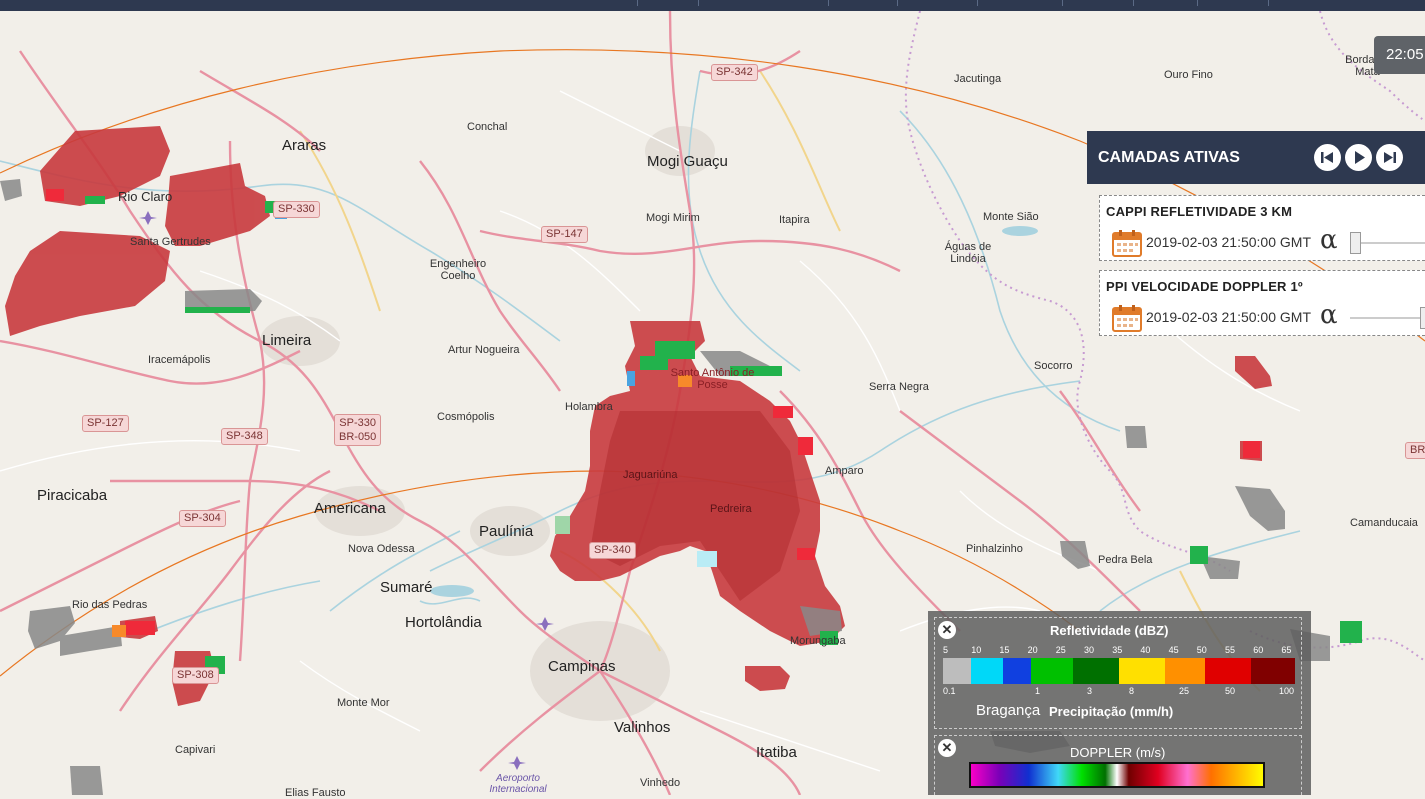 This screenshot has height=799, width=1425. What do you see at coordinates (179, 360) in the screenshot?
I see `place-label: Iracemápolis` at bounding box center [179, 360].